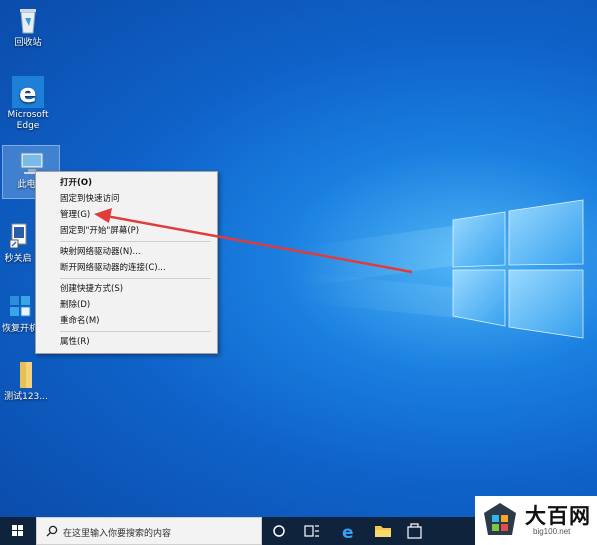 Image resolution: width=597 pixels, height=545 pixels. I want to click on menu-item-delete: 删除(D), so click(126, 305).